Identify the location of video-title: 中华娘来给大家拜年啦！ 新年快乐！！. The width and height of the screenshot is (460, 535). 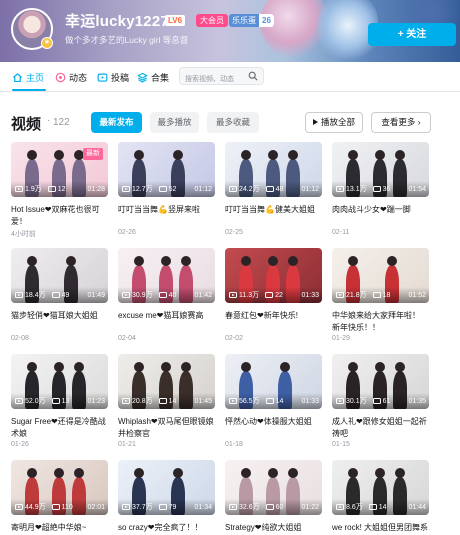
(380, 322).